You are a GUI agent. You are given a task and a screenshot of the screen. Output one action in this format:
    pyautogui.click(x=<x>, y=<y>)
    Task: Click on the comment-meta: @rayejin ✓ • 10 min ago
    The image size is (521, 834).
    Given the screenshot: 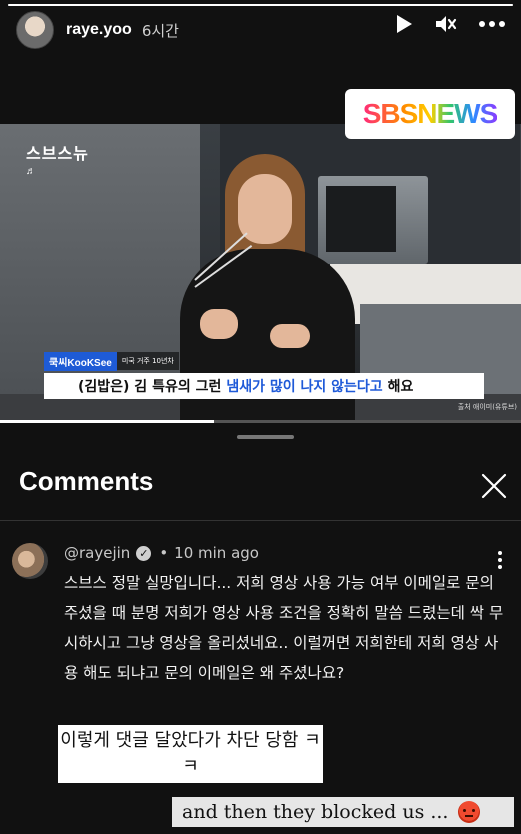 What is the action you would take?
    pyautogui.click(x=161, y=553)
    